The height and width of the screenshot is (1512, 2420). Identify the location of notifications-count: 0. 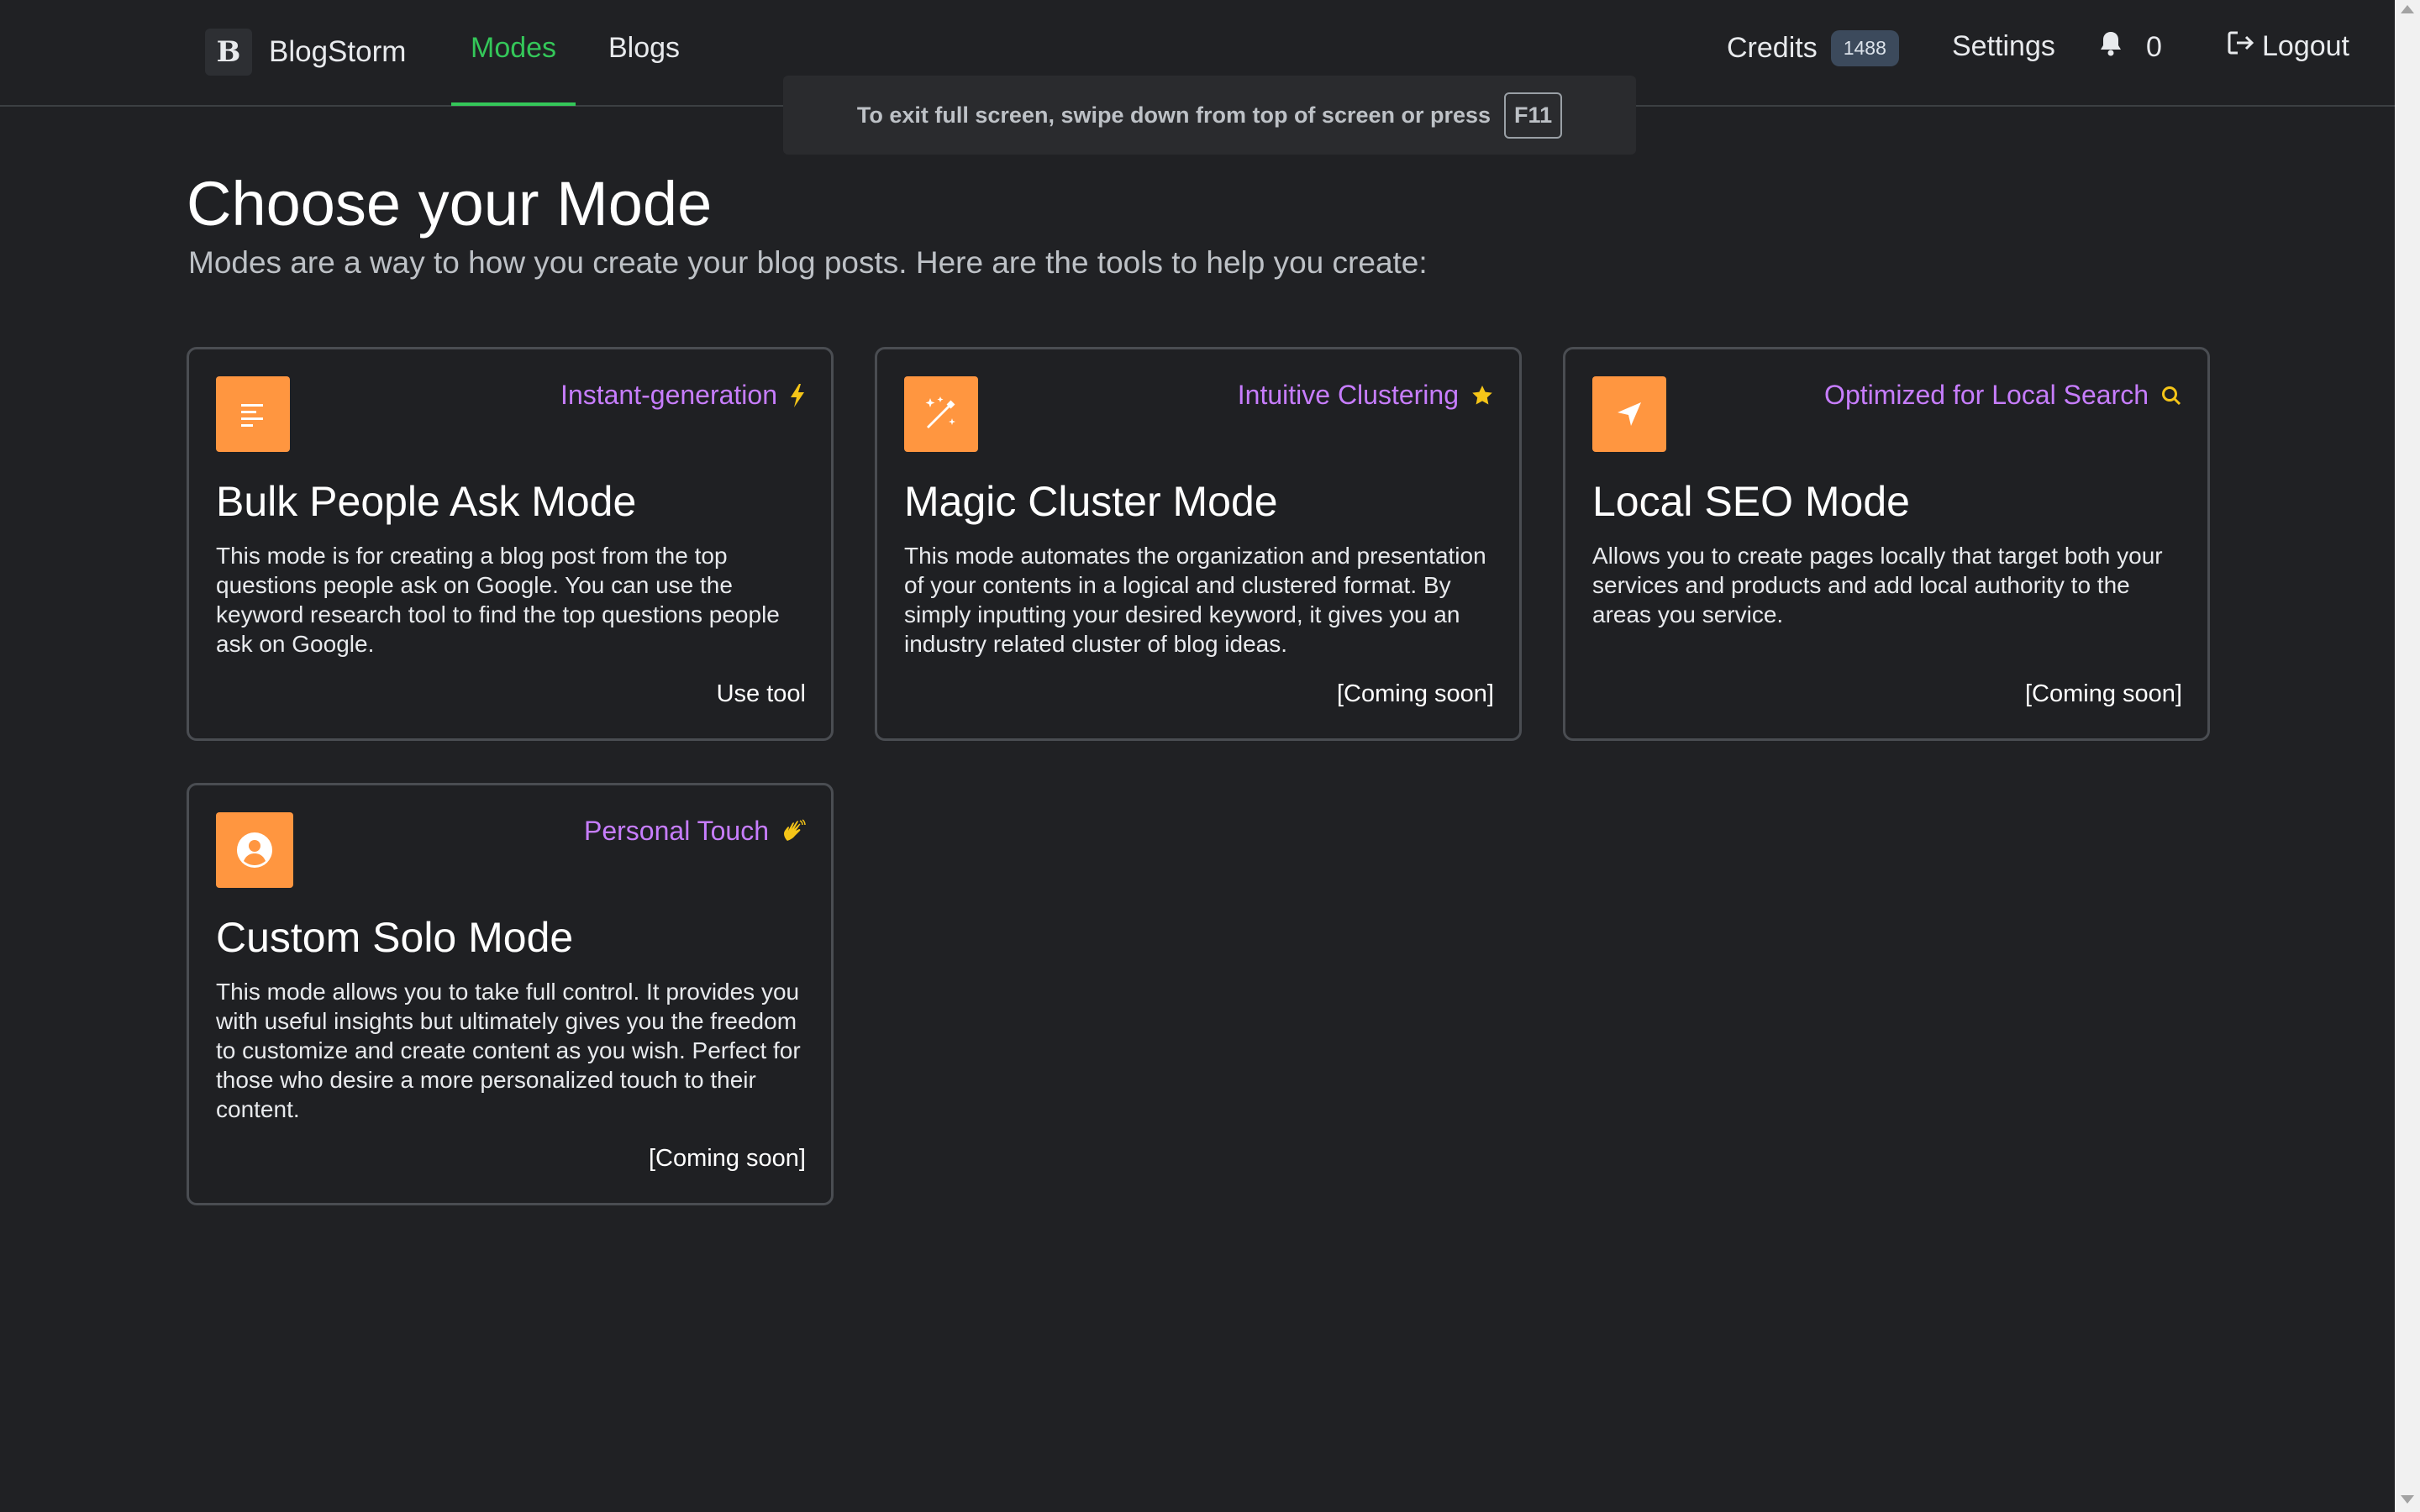
(2154, 47).